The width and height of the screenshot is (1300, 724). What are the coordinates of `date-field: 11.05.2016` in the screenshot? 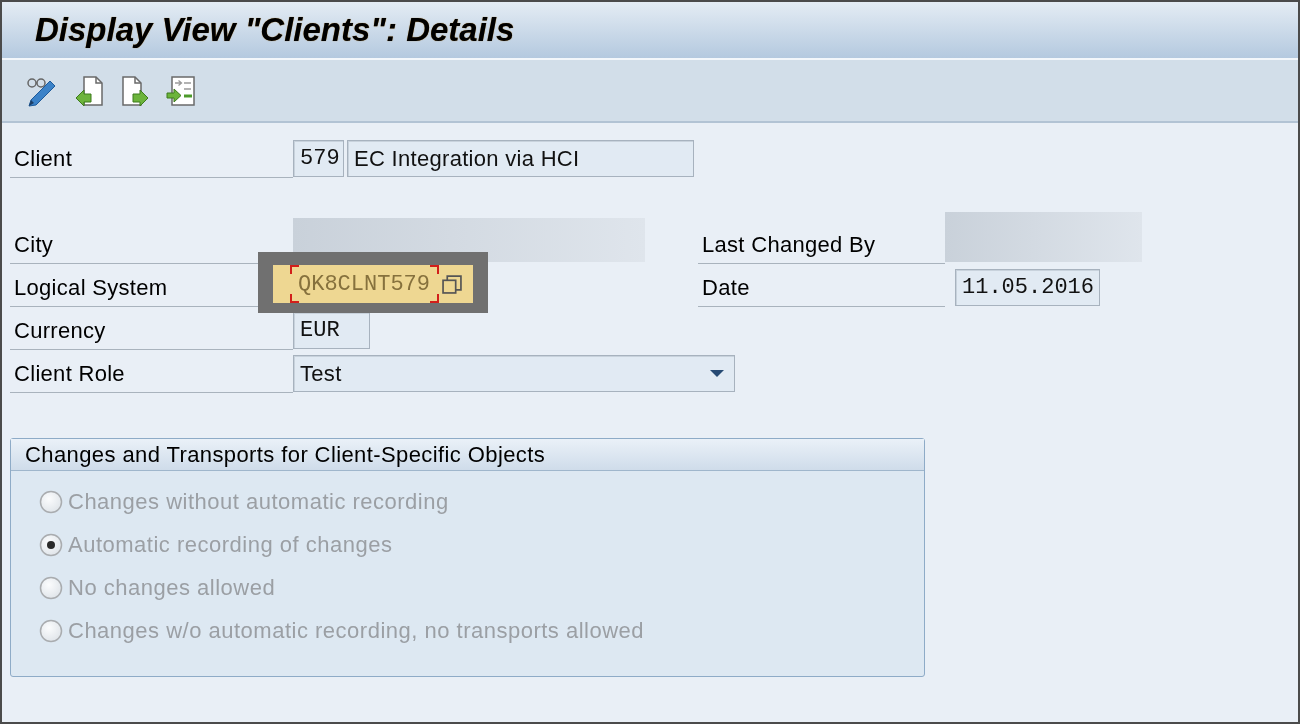 It's located at (1027, 287).